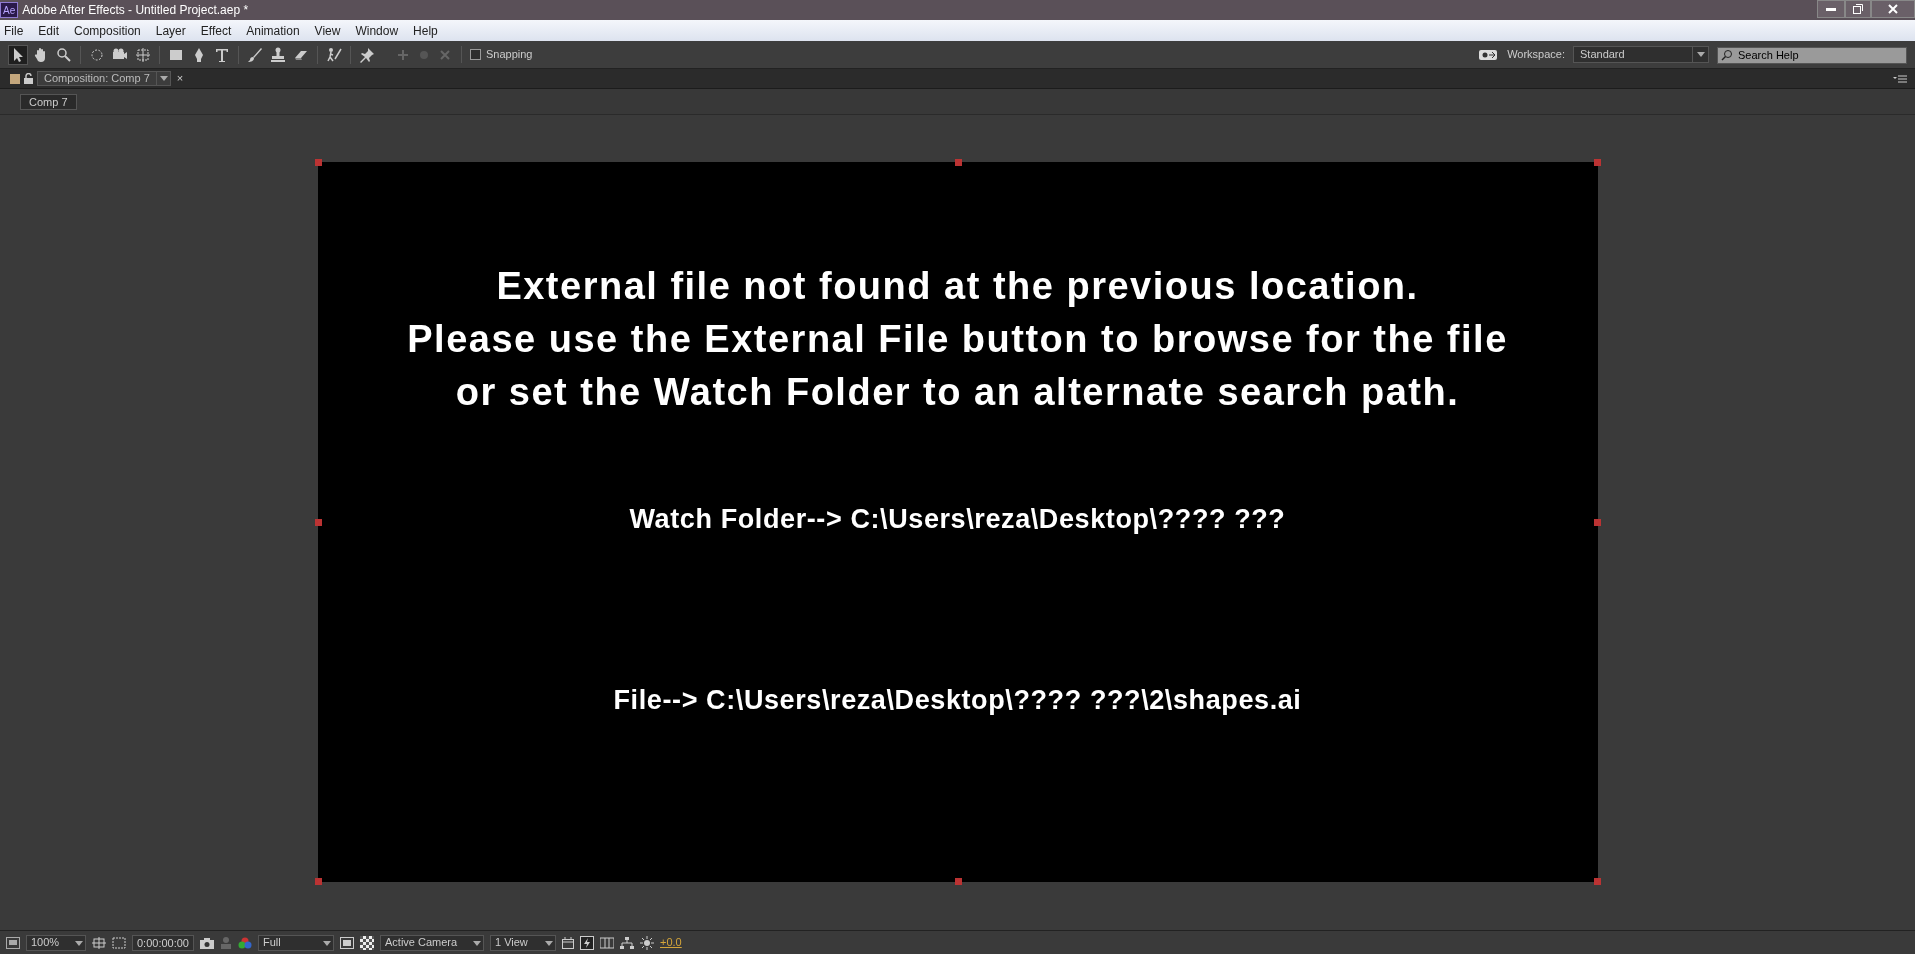  I want to click on region-icon, so click(119, 942).